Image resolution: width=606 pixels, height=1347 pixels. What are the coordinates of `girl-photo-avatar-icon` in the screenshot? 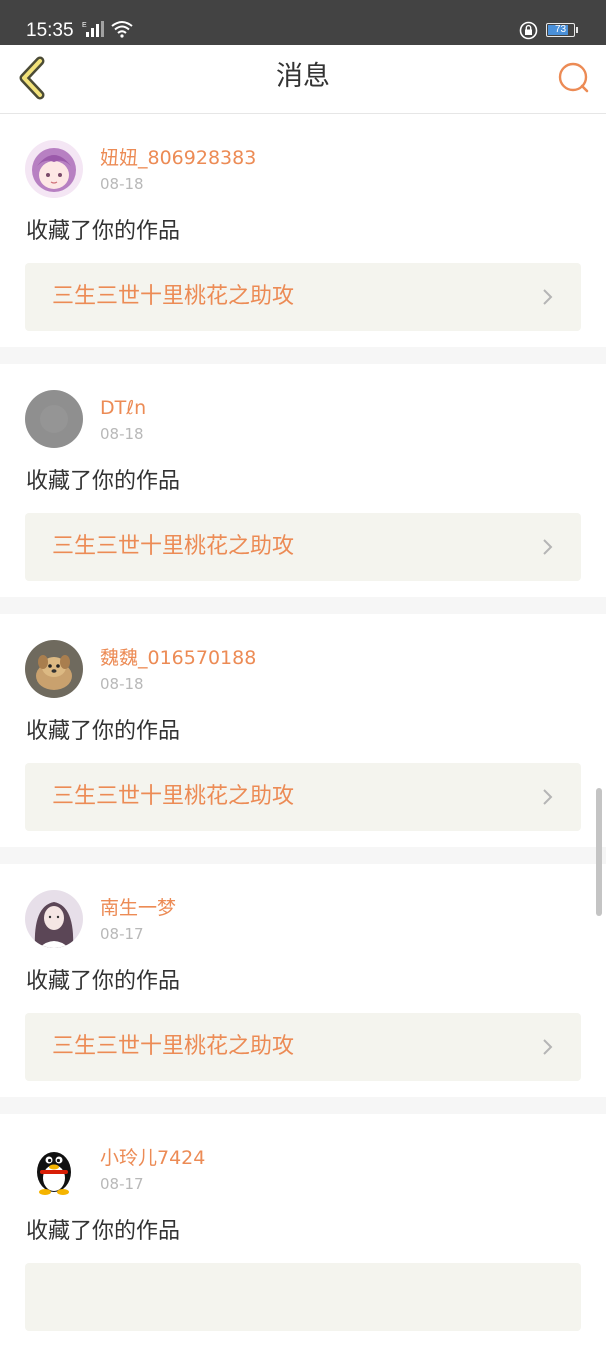 It's located at (54, 919).